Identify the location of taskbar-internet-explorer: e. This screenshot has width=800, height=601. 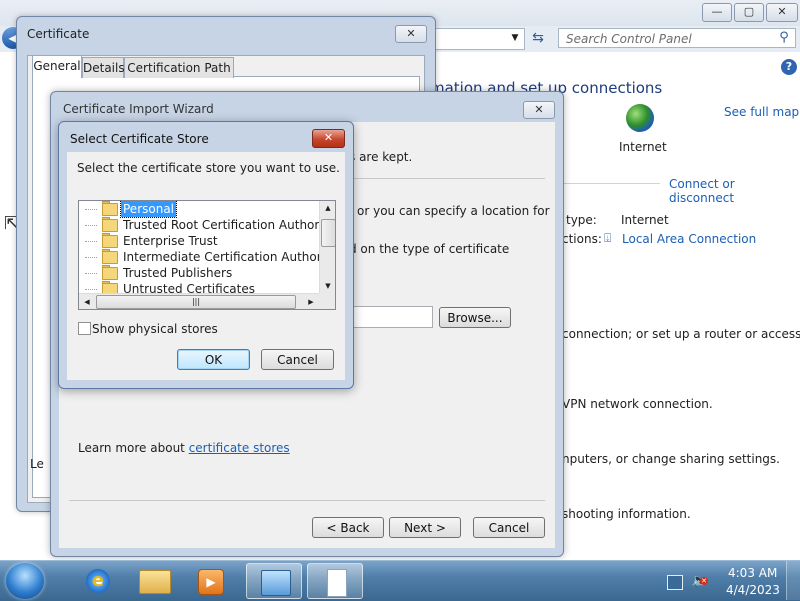
(98, 581).